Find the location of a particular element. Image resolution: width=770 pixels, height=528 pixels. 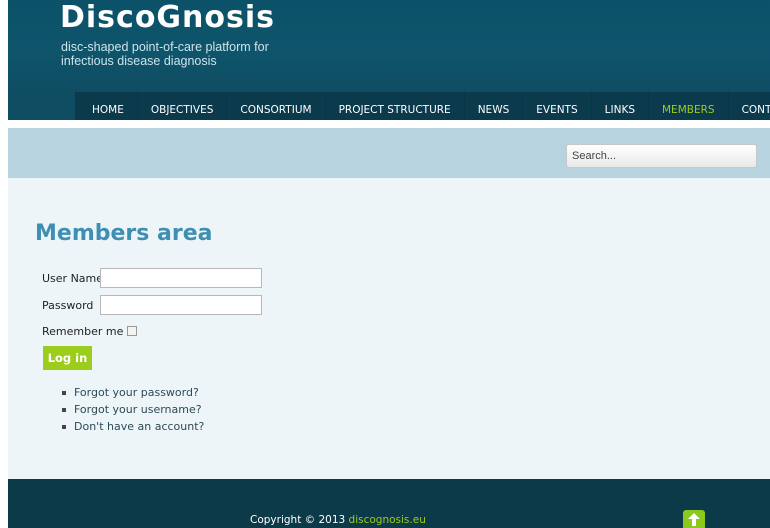

forgot-username-link: Forgot your username? is located at coordinates (138, 409).